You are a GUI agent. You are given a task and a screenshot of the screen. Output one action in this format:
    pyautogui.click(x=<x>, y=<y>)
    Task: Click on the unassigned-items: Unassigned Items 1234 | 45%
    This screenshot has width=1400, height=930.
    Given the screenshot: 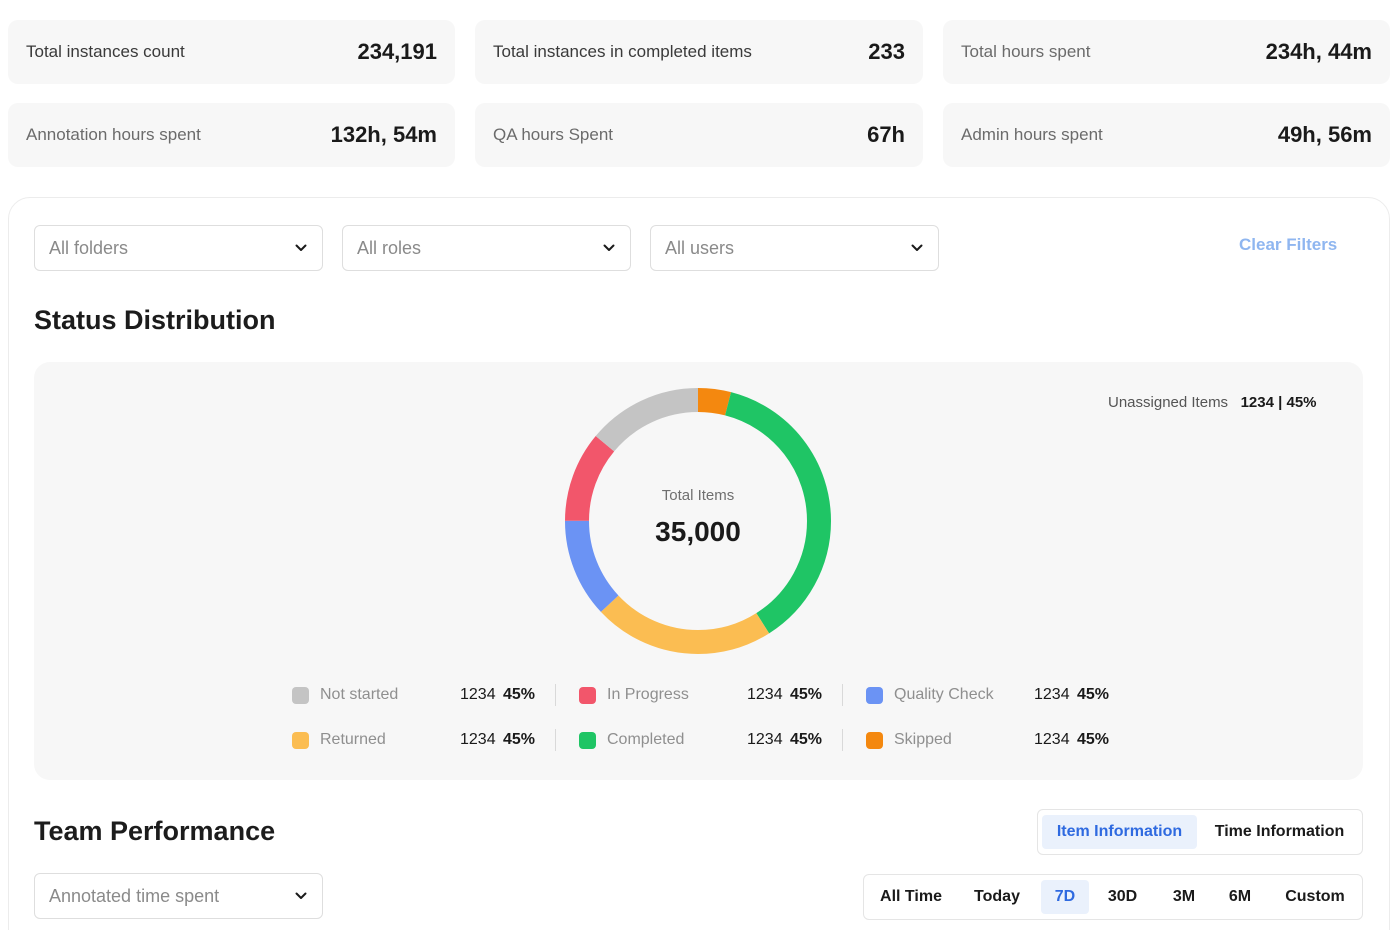 What is the action you would take?
    pyautogui.click(x=1212, y=402)
    